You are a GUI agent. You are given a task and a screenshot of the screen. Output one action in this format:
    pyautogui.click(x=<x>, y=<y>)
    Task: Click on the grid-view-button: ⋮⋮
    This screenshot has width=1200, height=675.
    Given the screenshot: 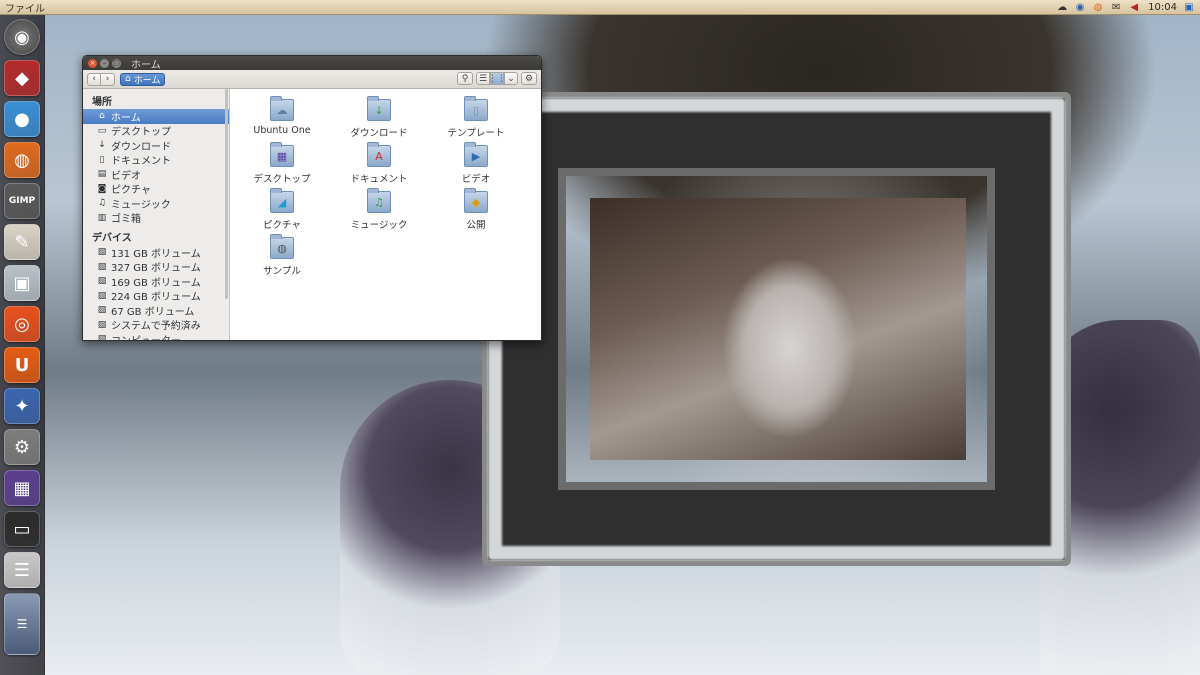 What is the action you would take?
    pyautogui.click(x=497, y=78)
    